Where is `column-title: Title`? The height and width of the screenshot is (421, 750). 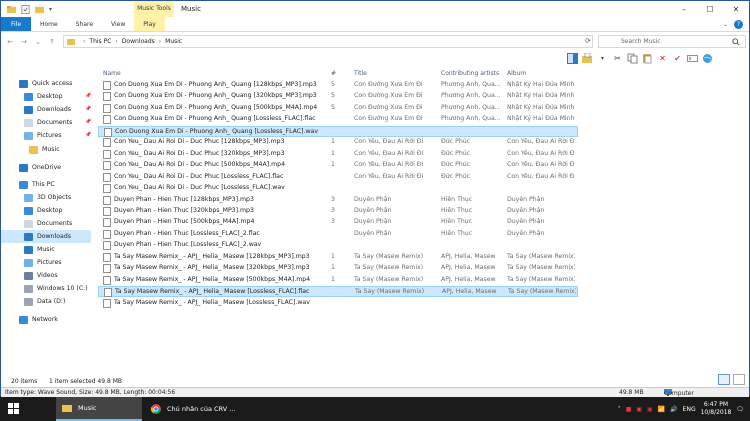
column-title: Title is located at coordinates (360, 73).